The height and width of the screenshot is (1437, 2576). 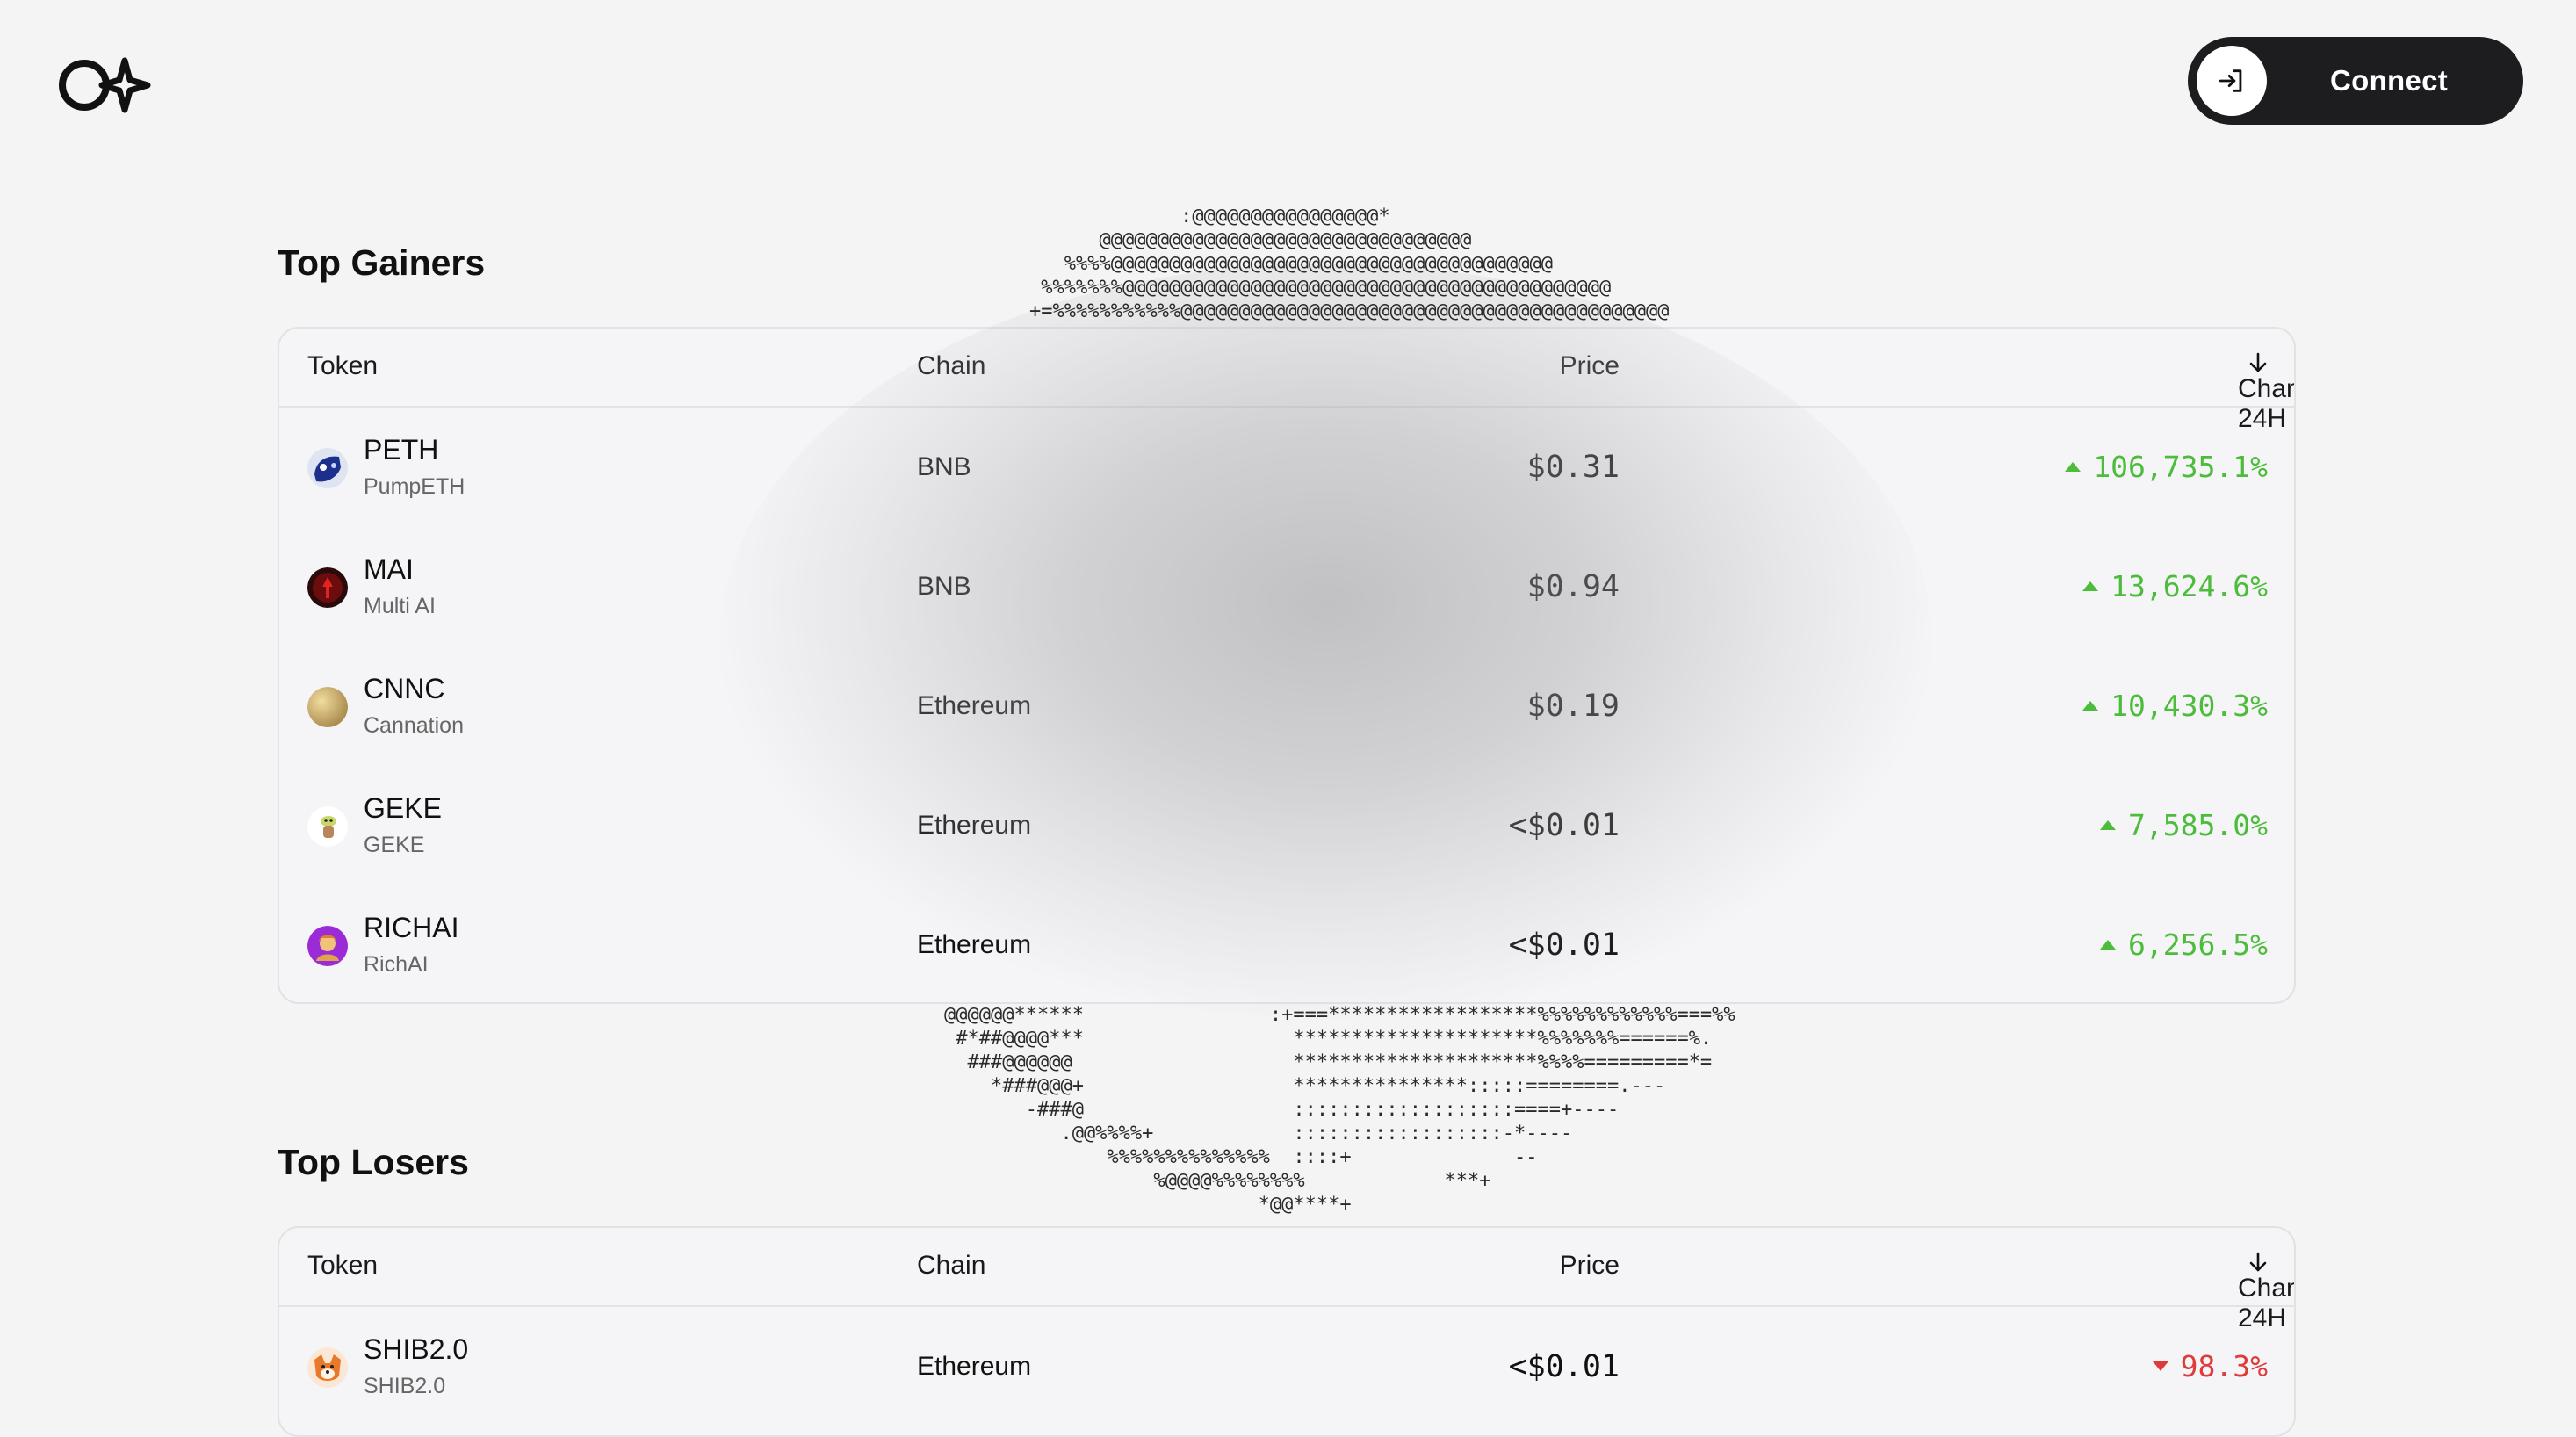 What do you see at coordinates (1286, 825) in the screenshot?
I see `table-row: GEKE GEKE Ethereum <$0.01 7,585.0%` at bounding box center [1286, 825].